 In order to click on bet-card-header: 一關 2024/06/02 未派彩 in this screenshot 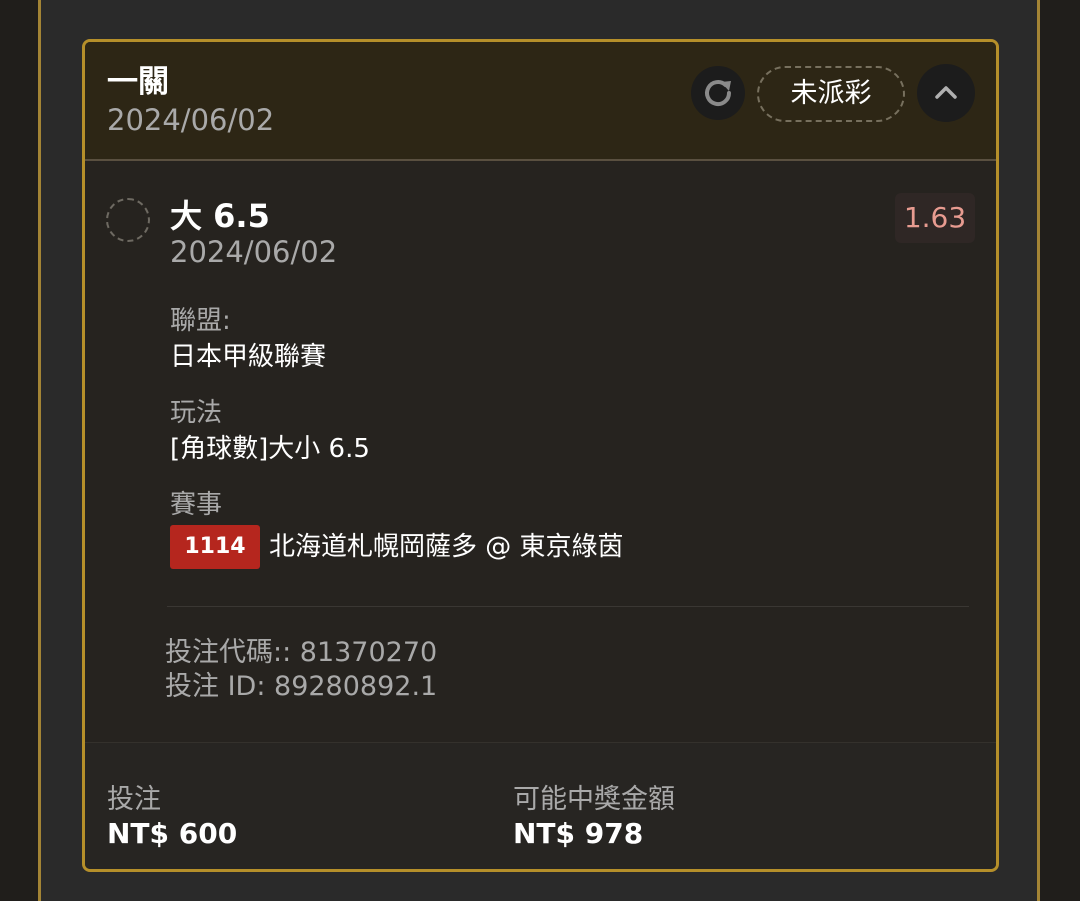, I will do `click(540, 101)`.